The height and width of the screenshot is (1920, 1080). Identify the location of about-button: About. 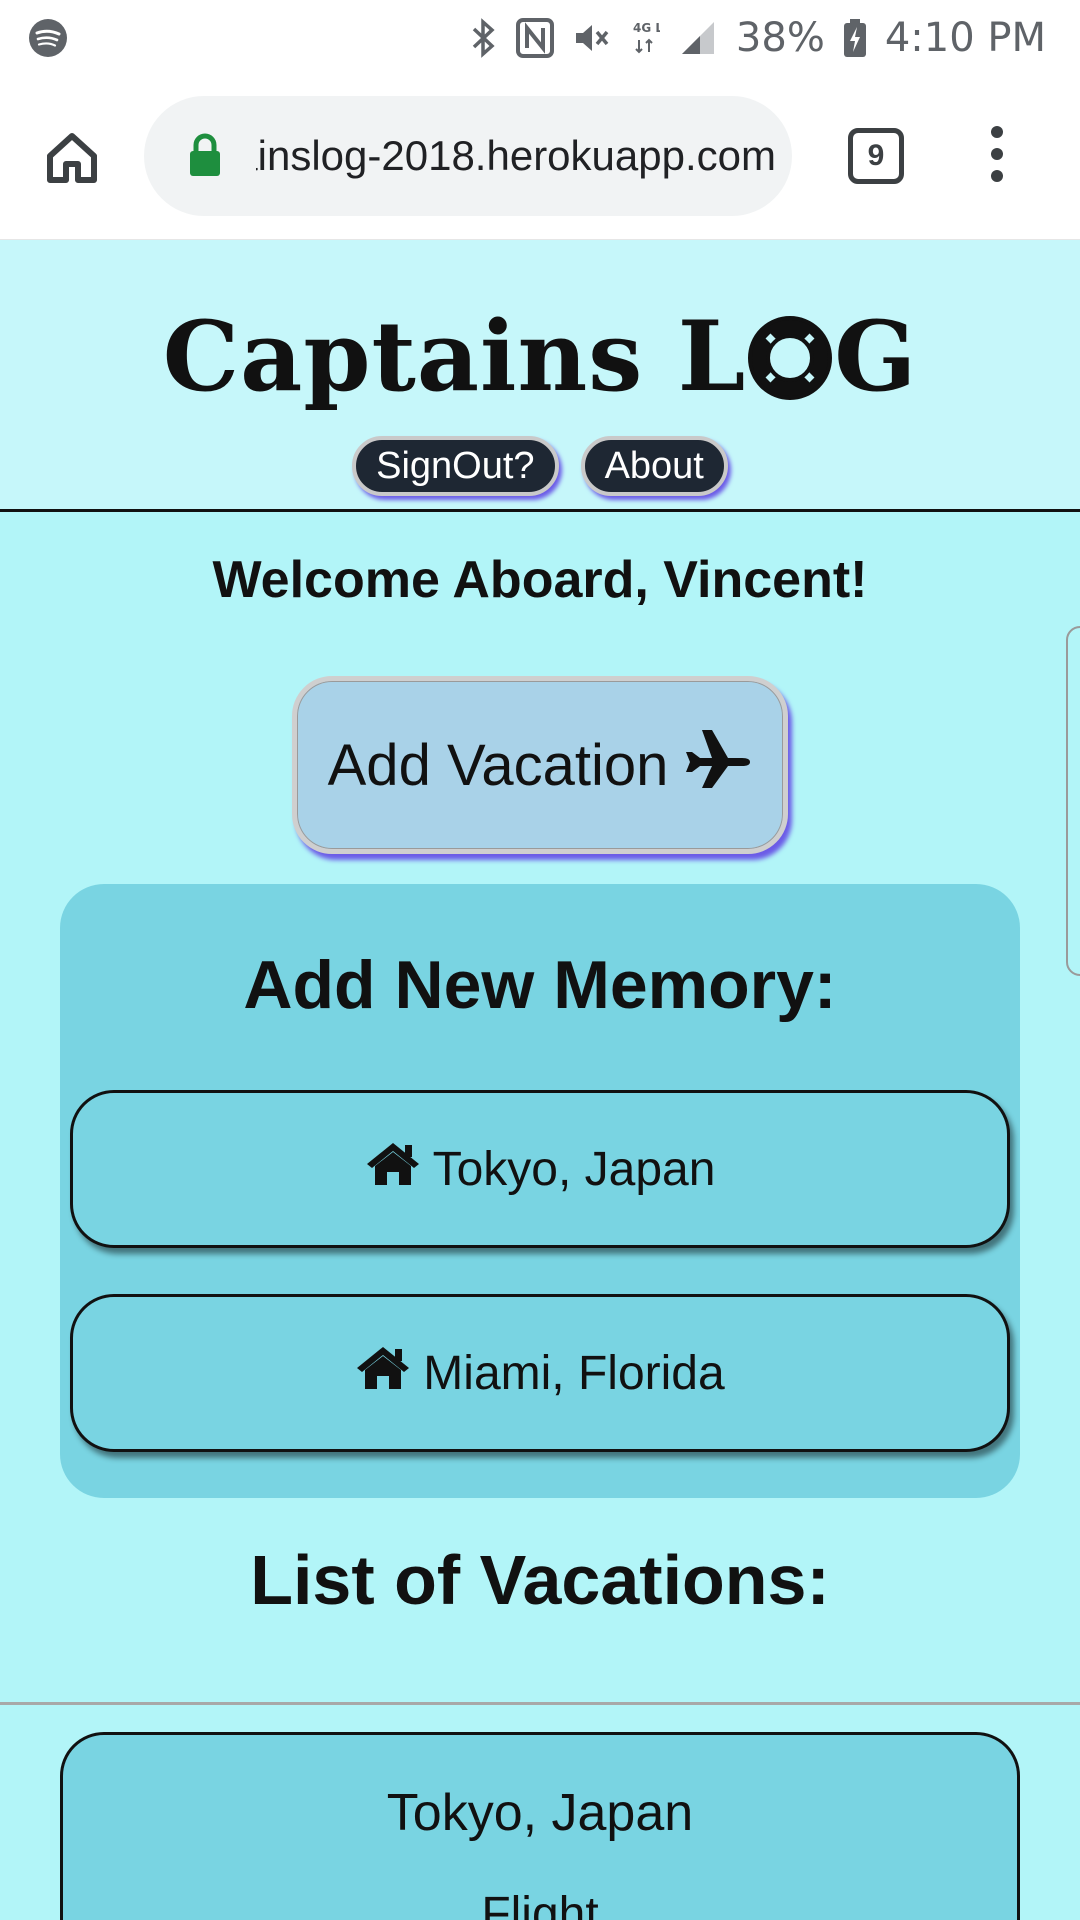
(654, 466).